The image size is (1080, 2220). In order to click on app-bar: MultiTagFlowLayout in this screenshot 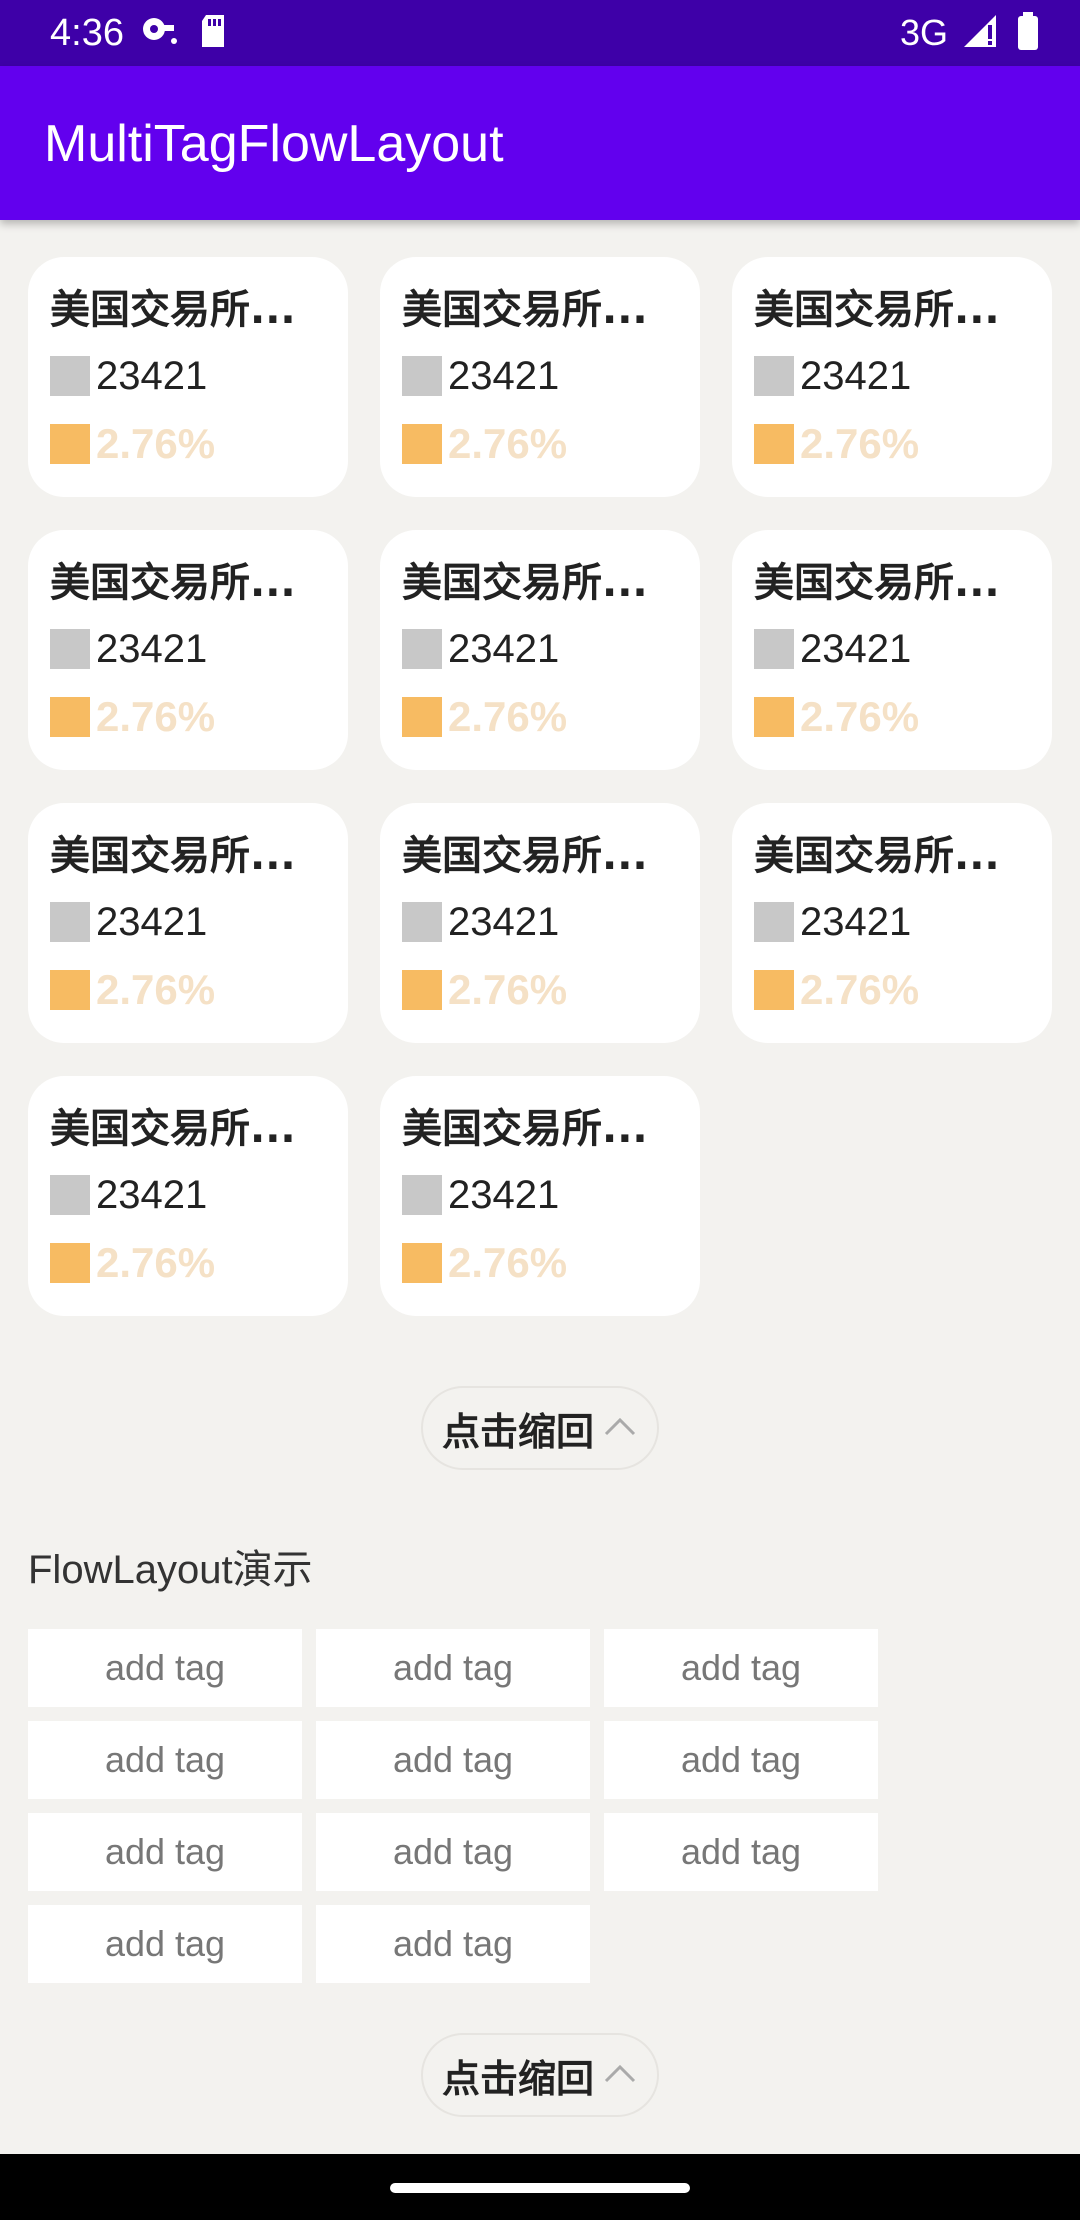, I will do `click(540, 143)`.